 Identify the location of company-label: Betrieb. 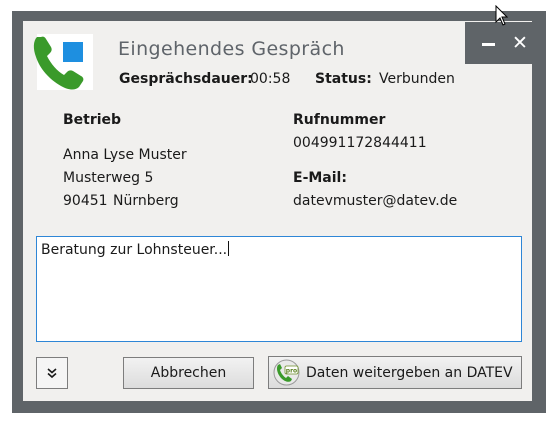
(92, 120).